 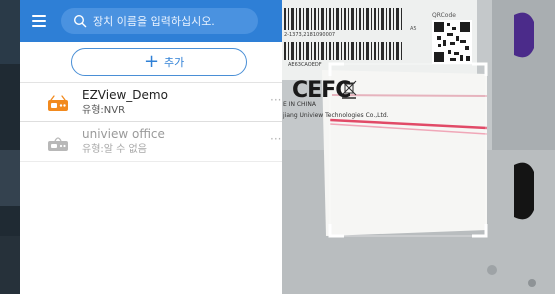 I want to click on certification-mark-text: CEFC, so click(x=321, y=90).